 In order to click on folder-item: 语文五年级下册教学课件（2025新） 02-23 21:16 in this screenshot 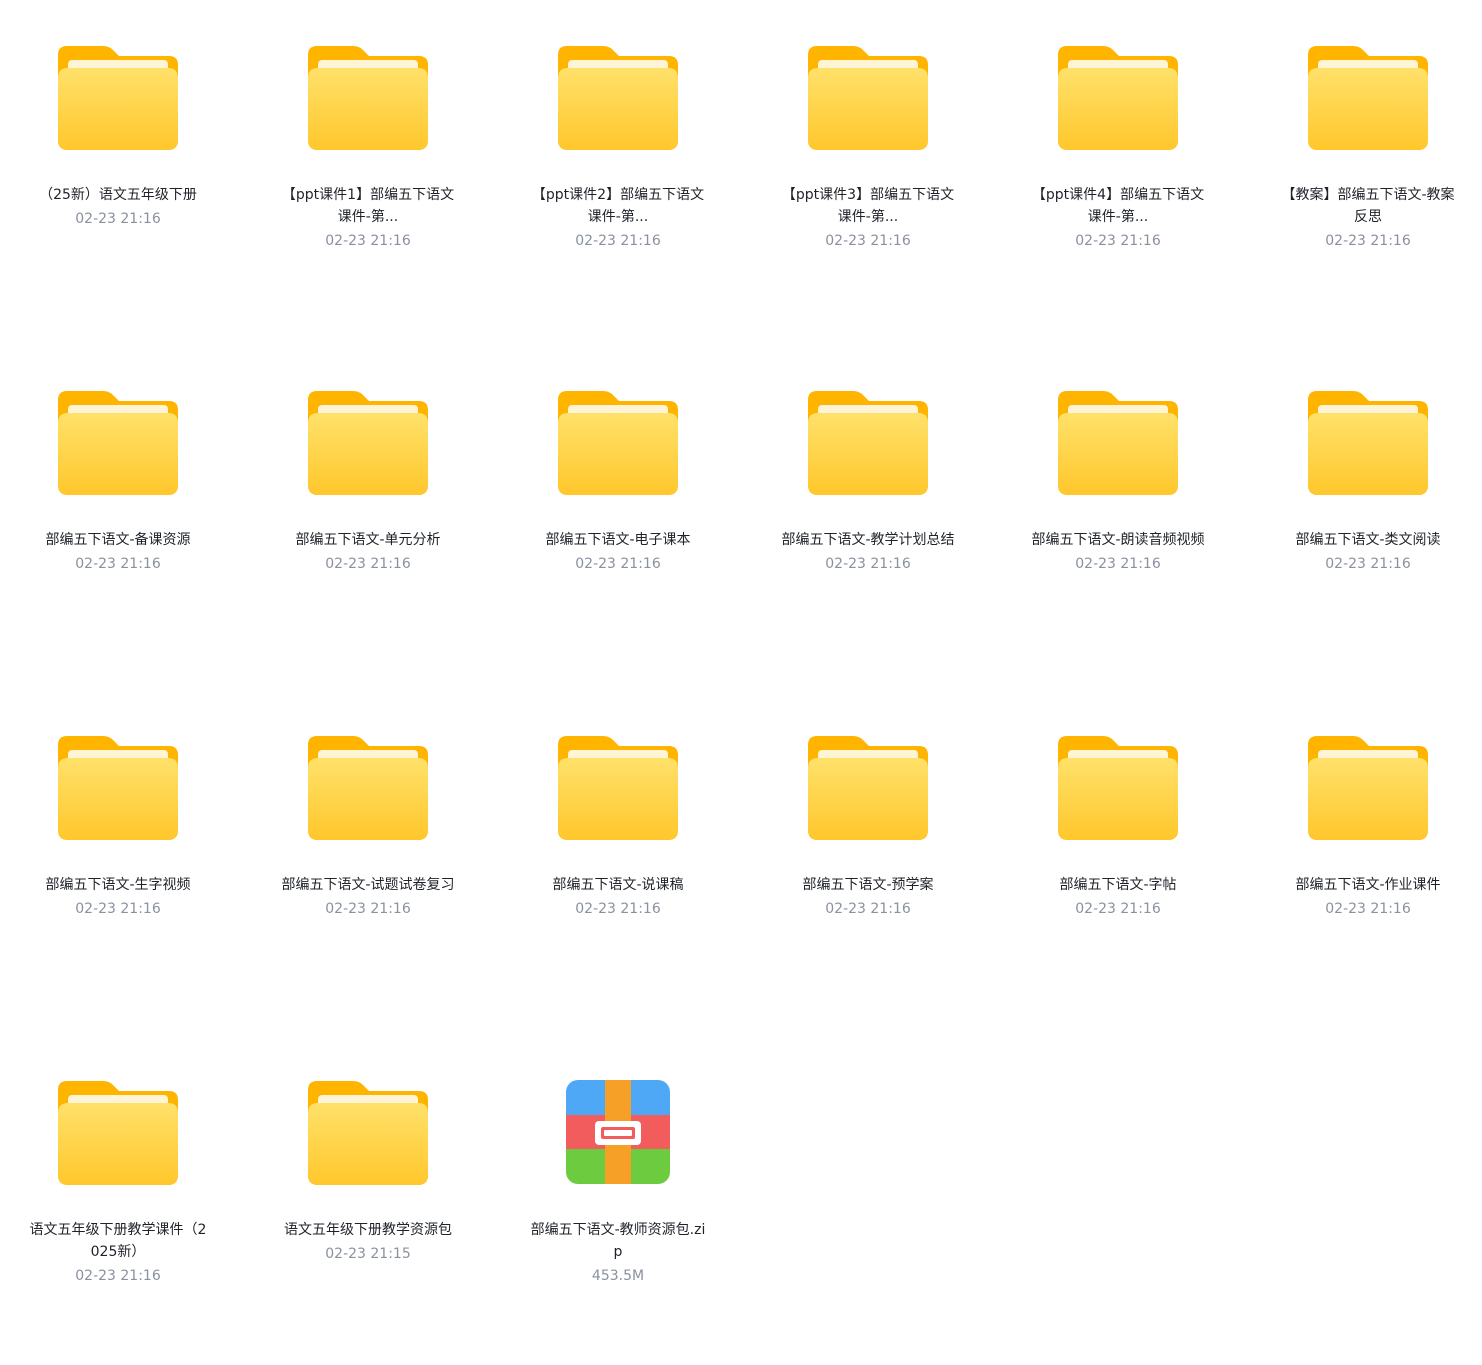, I will do `click(125, 1200)`.